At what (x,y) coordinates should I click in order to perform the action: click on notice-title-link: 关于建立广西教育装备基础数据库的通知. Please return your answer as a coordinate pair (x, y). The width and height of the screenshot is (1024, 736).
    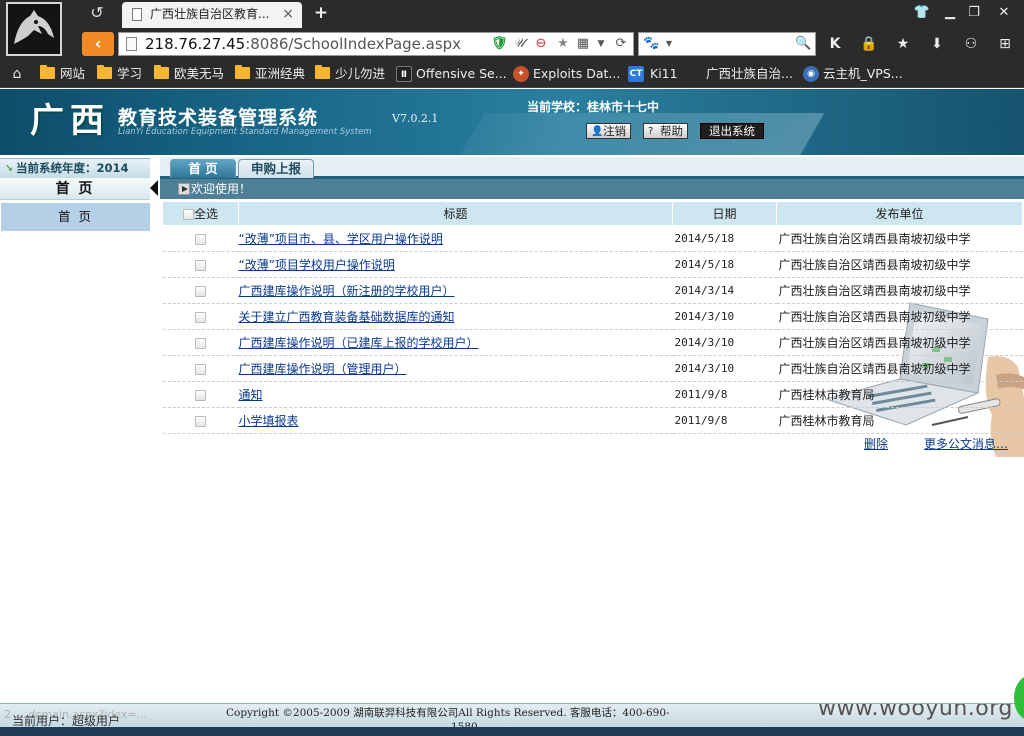
    Looking at the image, I should click on (347, 317).